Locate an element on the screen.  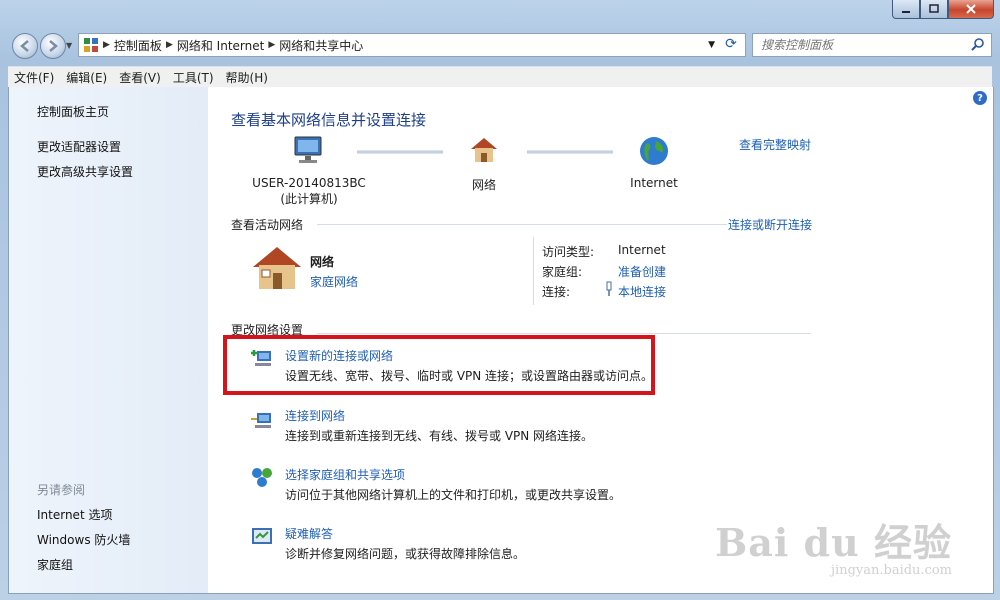
sidebar-homegroup: 家庭组 is located at coordinates (55, 564).